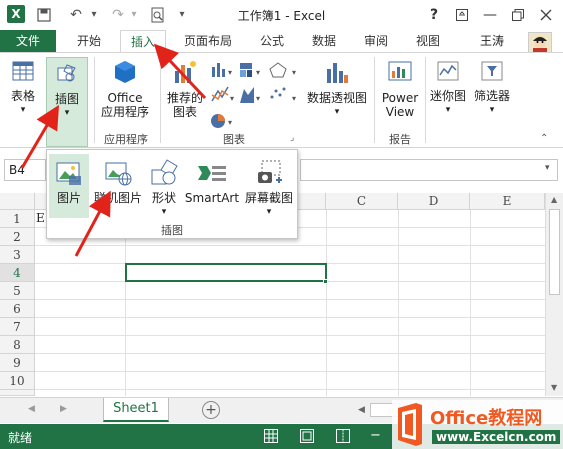 This screenshot has width=563, height=449. Describe the element at coordinates (208, 41) in the screenshot. I see `tab-page-layout: 页面布局` at that location.